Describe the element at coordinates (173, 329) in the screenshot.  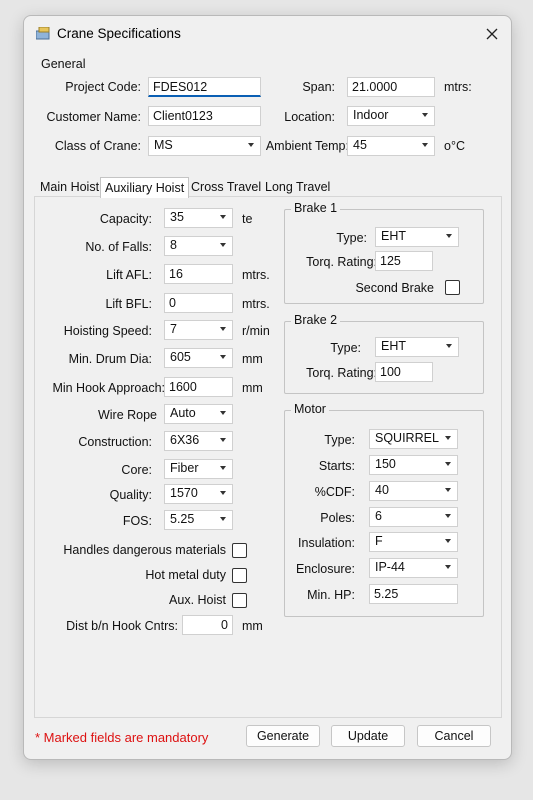
I see `hoisting-speed-value: 7` at that location.